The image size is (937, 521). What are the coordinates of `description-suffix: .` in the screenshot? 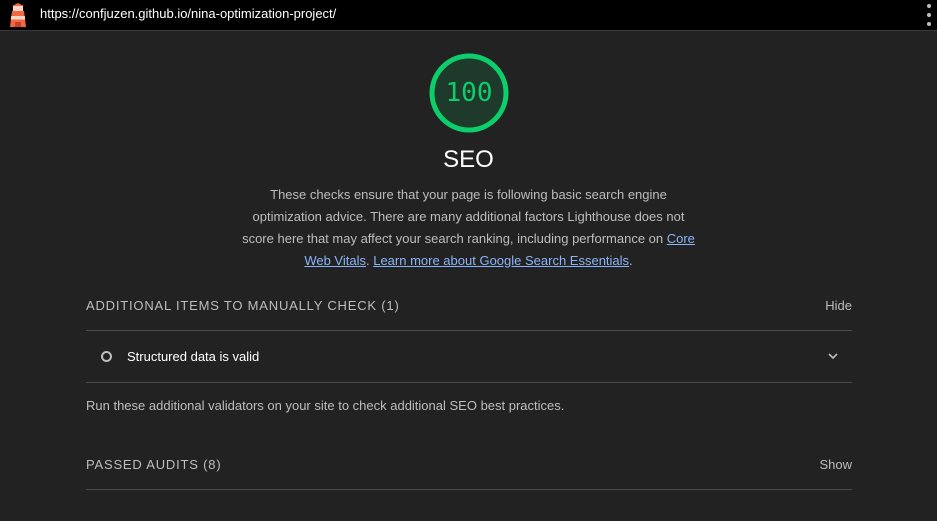 It's located at (631, 260).